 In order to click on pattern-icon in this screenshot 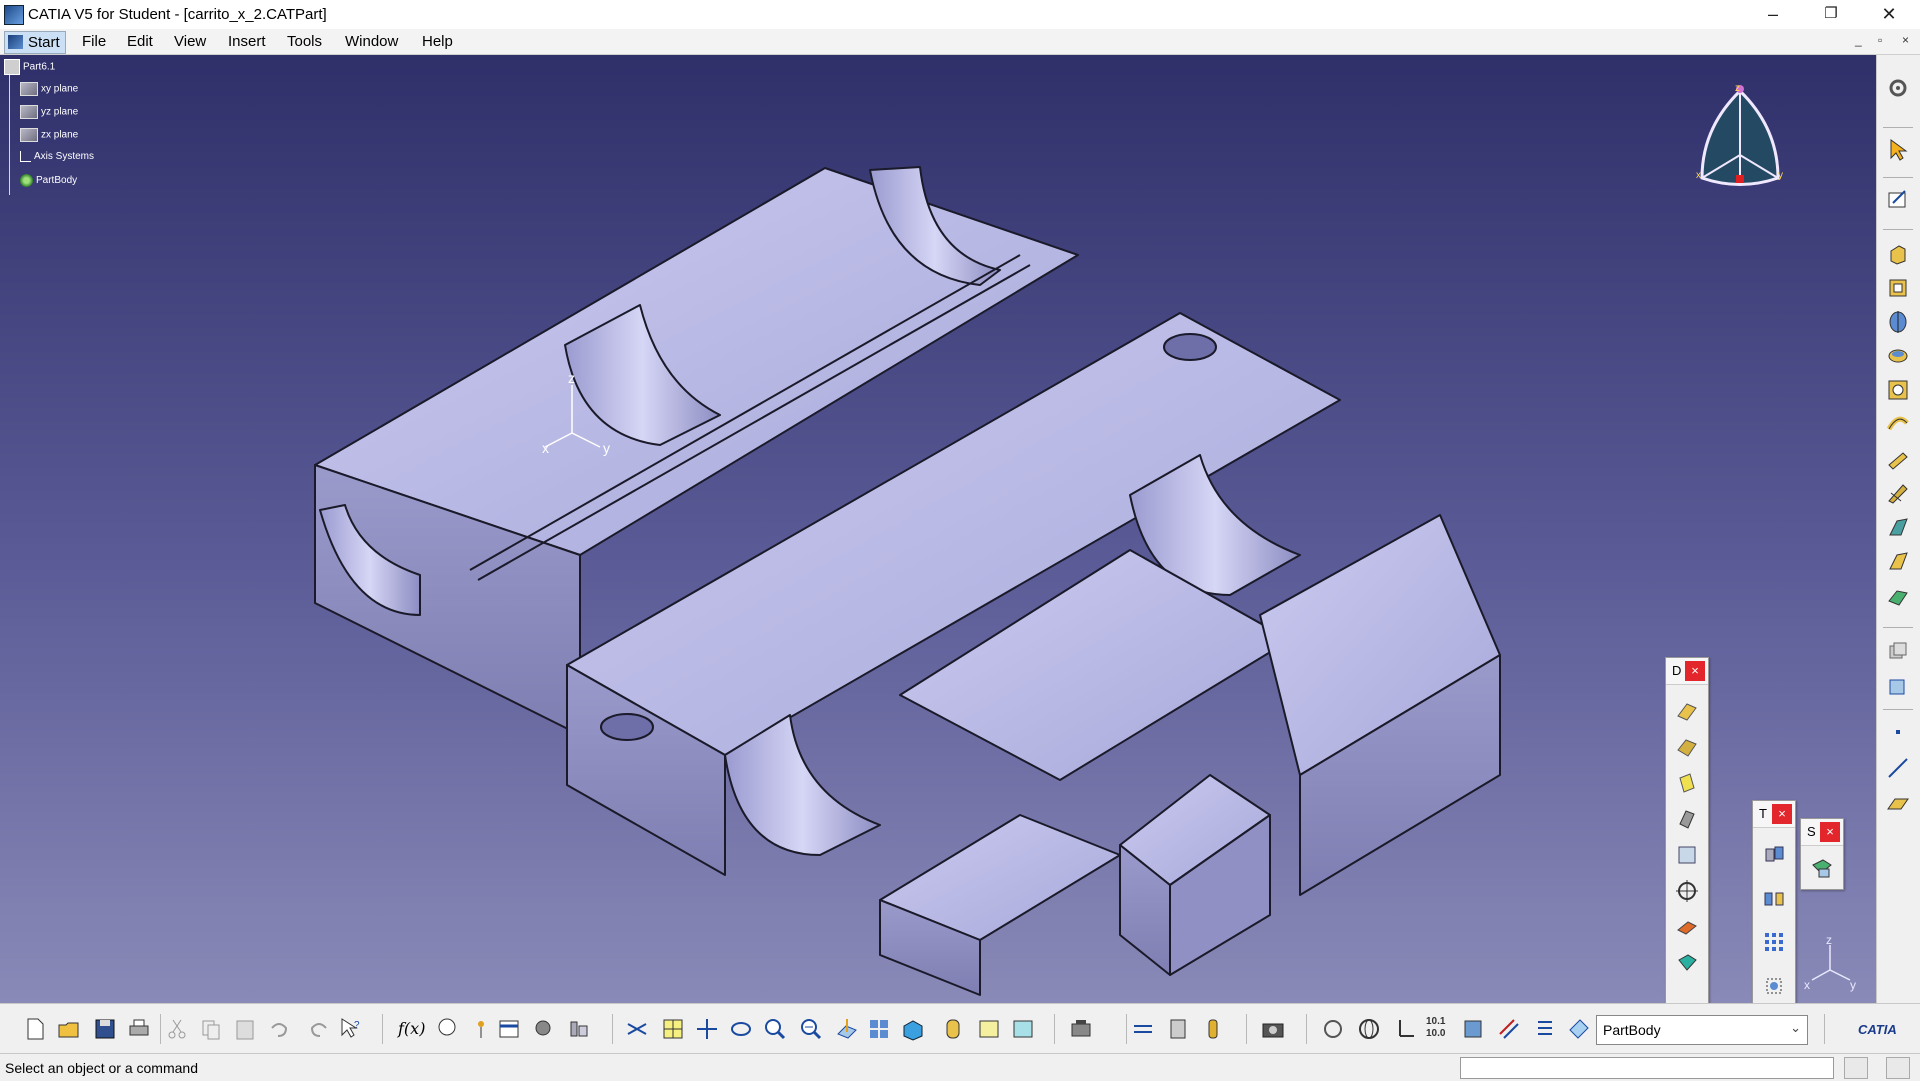, I will do `click(1774, 942)`.